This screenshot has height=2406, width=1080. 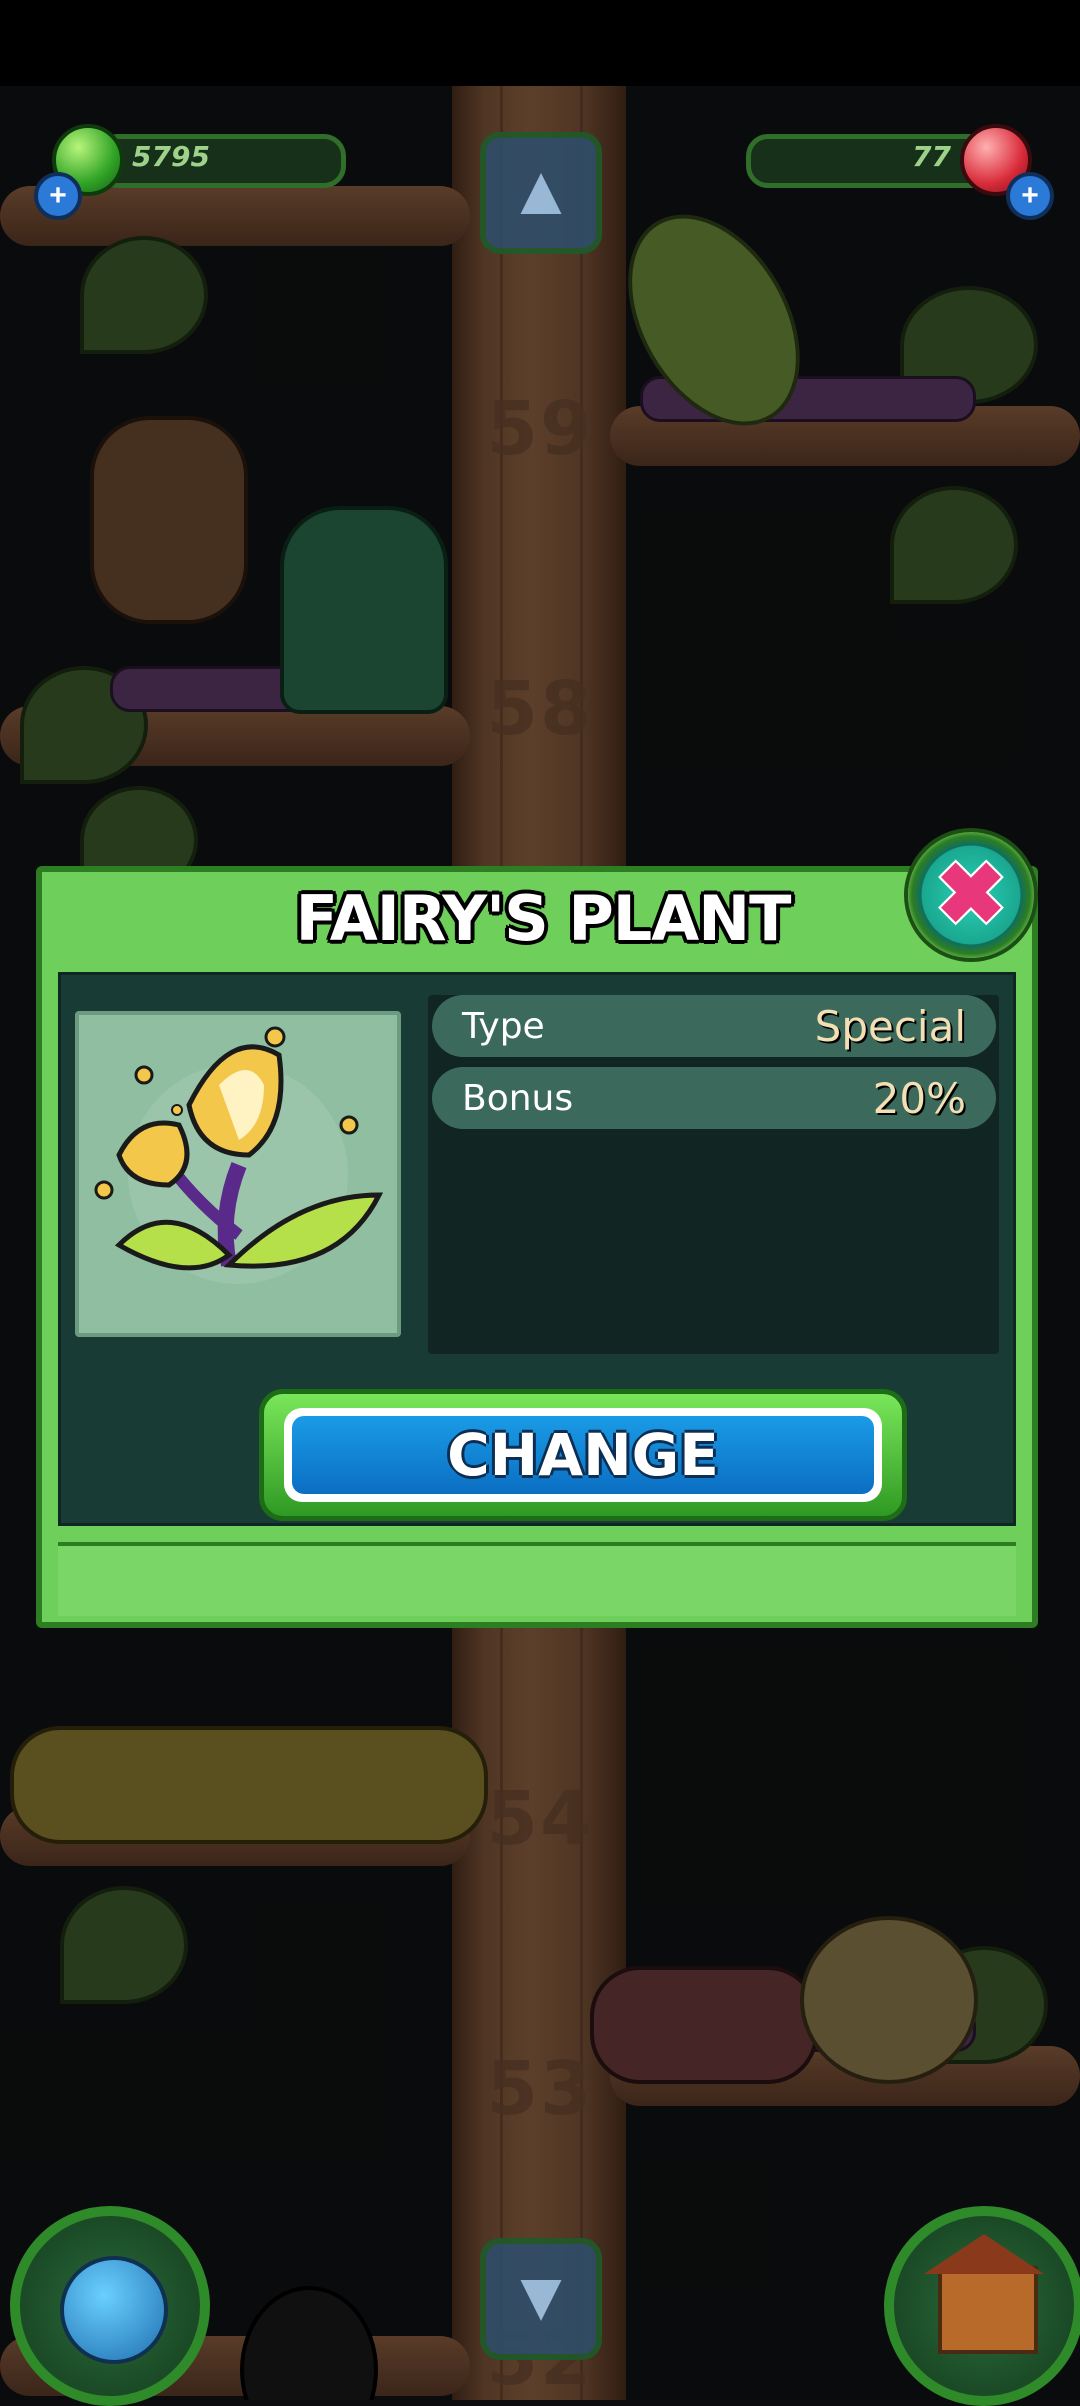 What do you see at coordinates (919, 1098) in the screenshot?
I see `stat-value: 20%` at bounding box center [919, 1098].